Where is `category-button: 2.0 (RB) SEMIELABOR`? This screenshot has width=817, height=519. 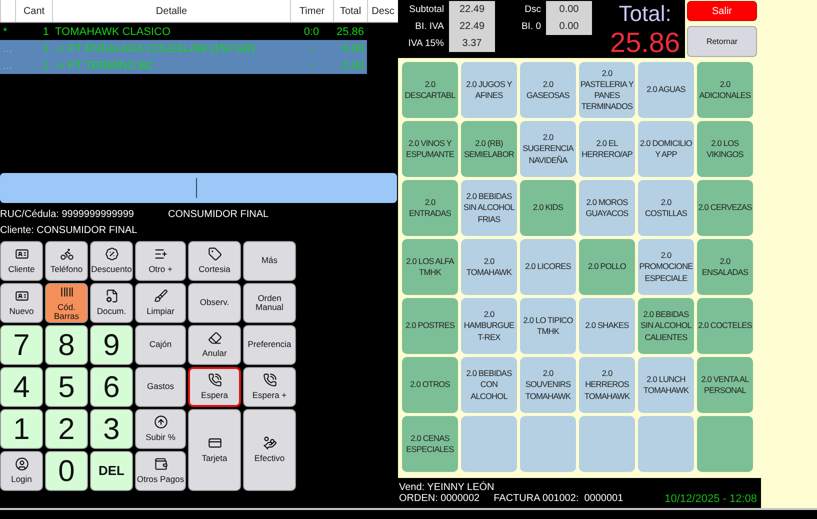 category-button: 2.0 (RB) SEMIELABOR is located at coordinates (489, 149).